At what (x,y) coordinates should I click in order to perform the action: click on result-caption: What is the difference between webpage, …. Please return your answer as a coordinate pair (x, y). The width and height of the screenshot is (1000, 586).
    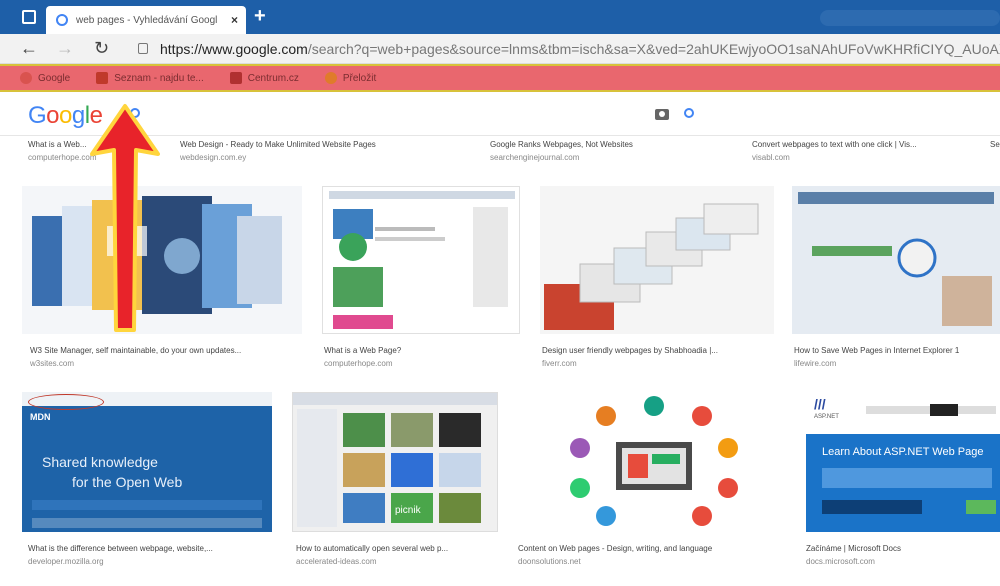
    Looking at the image, I should click on (153, 555).